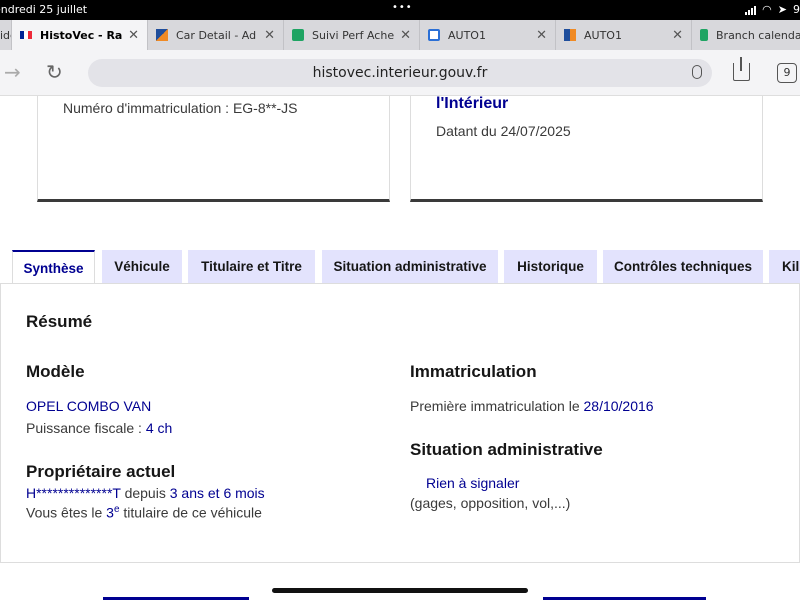 This screenshot has height=600, width=800. I want to click on french-flag-icon, so click(26, 35).